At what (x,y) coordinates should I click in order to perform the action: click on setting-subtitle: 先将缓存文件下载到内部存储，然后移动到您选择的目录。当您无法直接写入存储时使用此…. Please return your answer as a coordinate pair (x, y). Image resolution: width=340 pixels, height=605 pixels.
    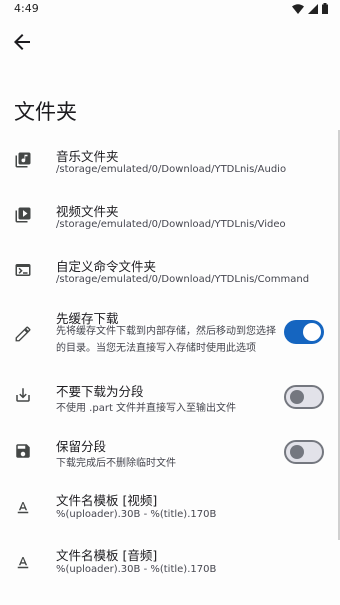
    Looking at the image, I should click on (166, 340).